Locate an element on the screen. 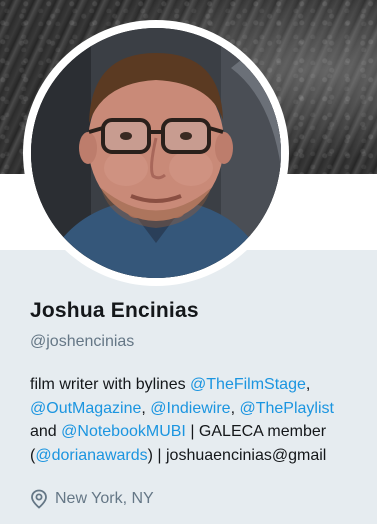  bio-line: @OutMagazine, @Indiewire, @ThePlaylist is located at coordinates (202, 409).